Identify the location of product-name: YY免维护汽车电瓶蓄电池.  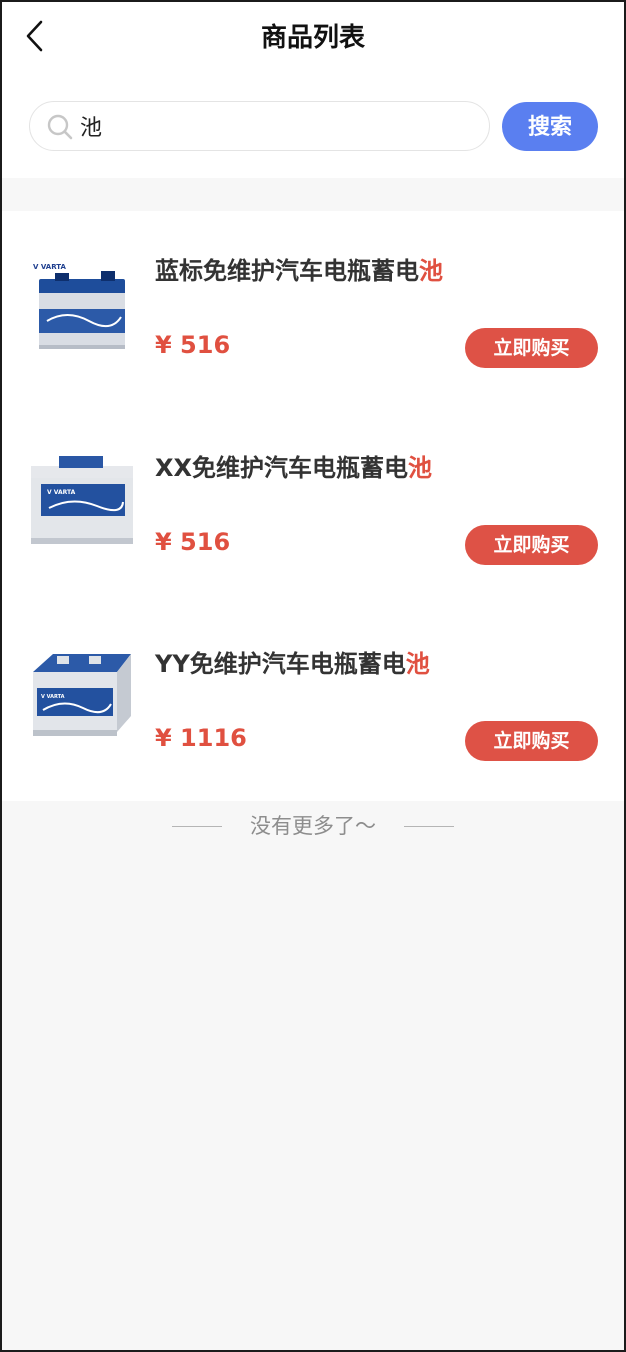
(292, 664).